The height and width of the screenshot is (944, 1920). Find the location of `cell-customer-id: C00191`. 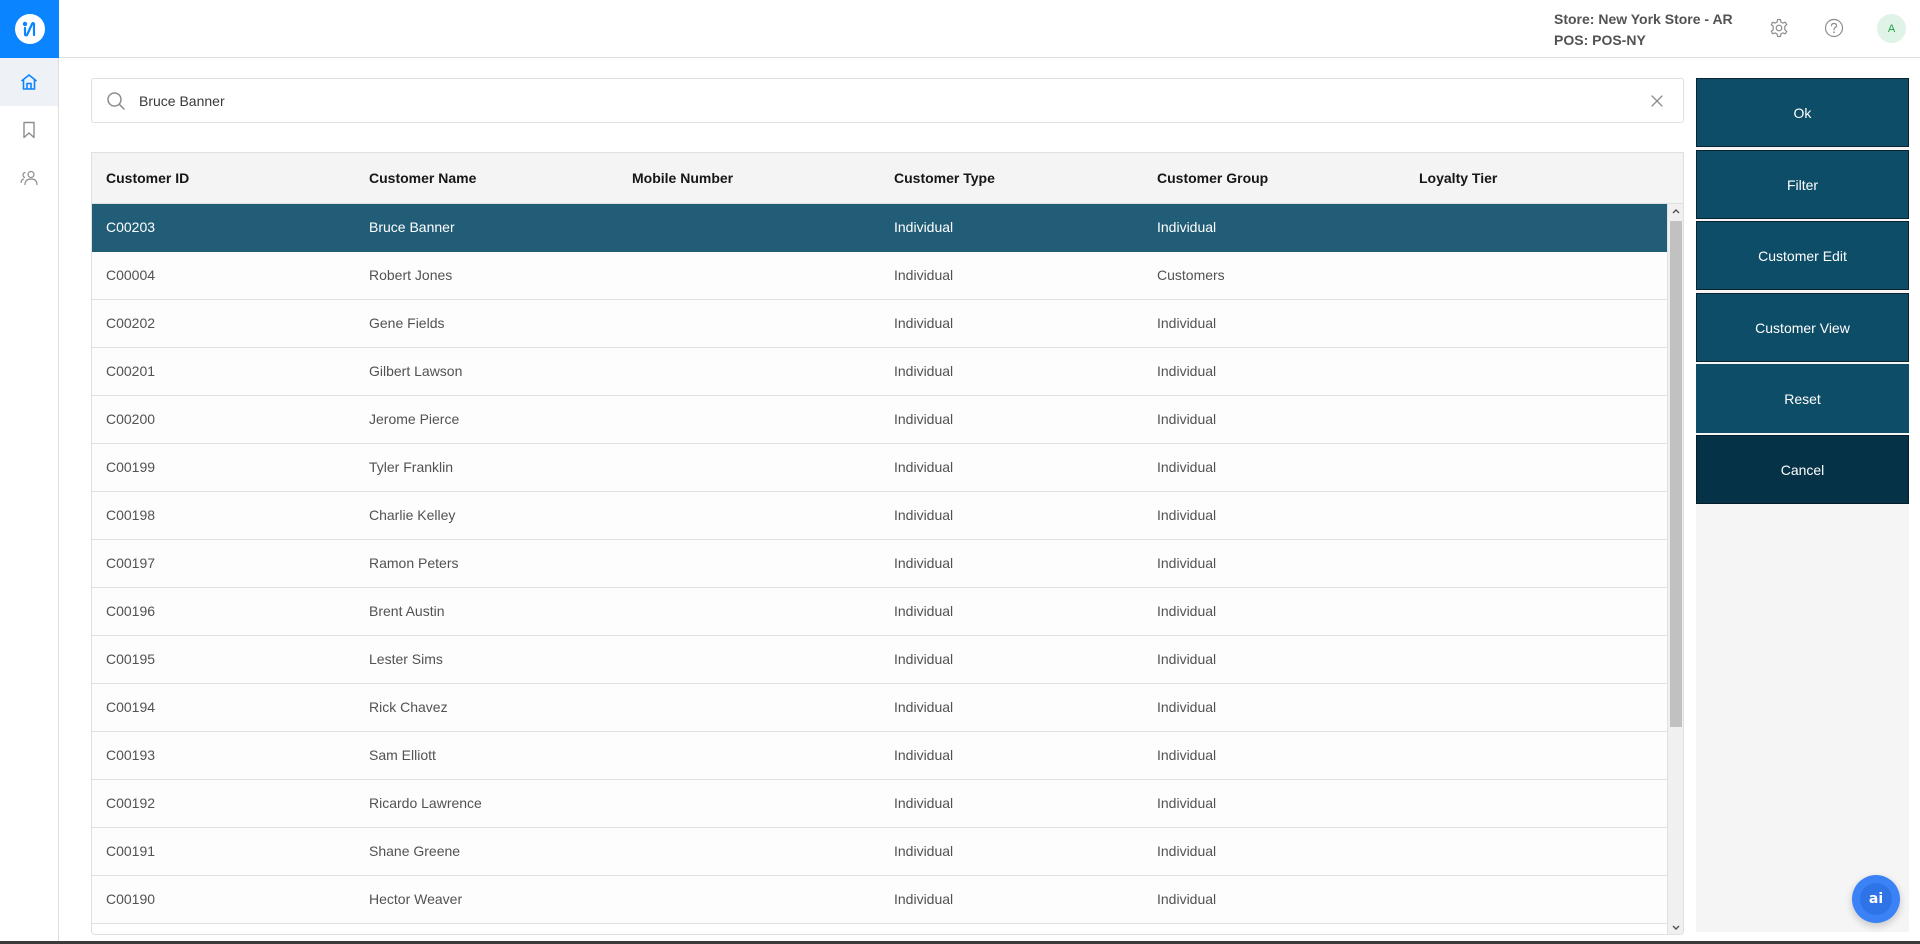

cell-customer-id: C00191 is located at coordinates (131, 851).